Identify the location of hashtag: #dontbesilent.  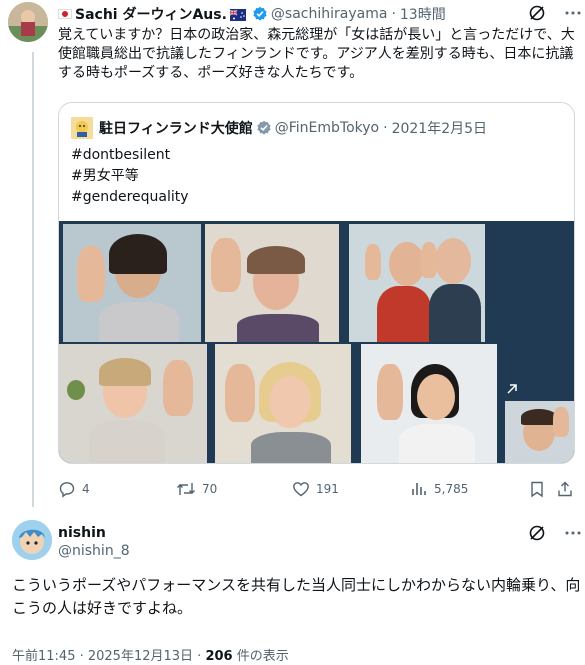
(130, 155).